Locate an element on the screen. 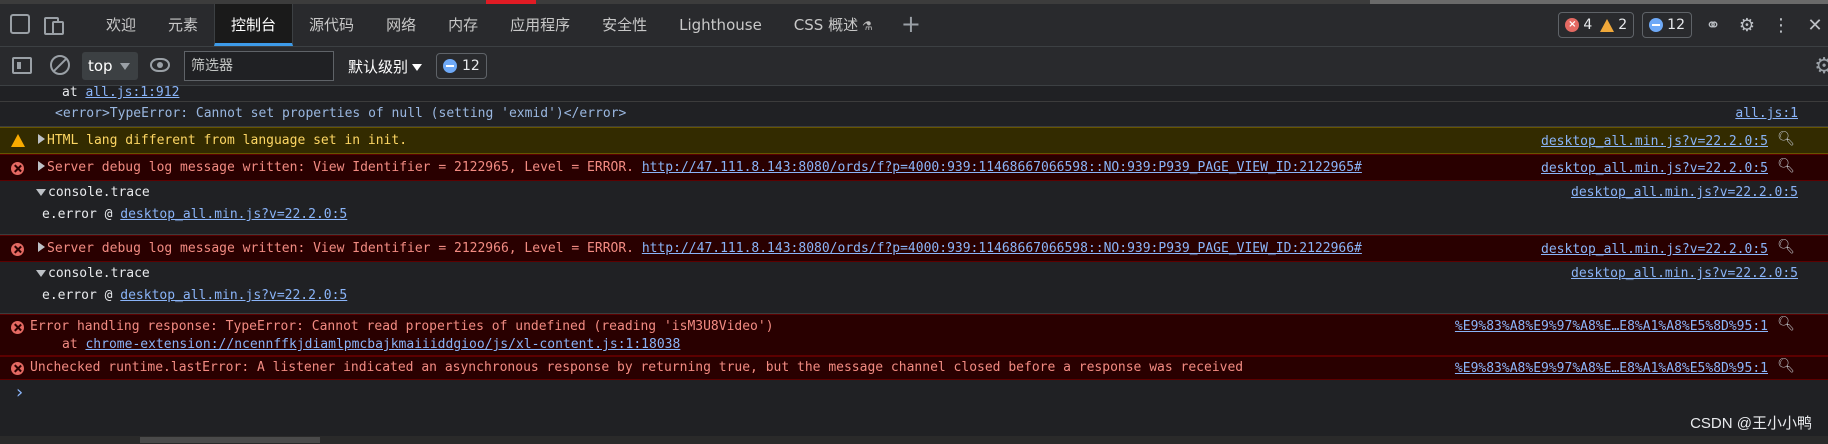 The width and height of the screenshot is (1828, 444). prompt-chevron-icon: › is located at coordinates (19, 392).